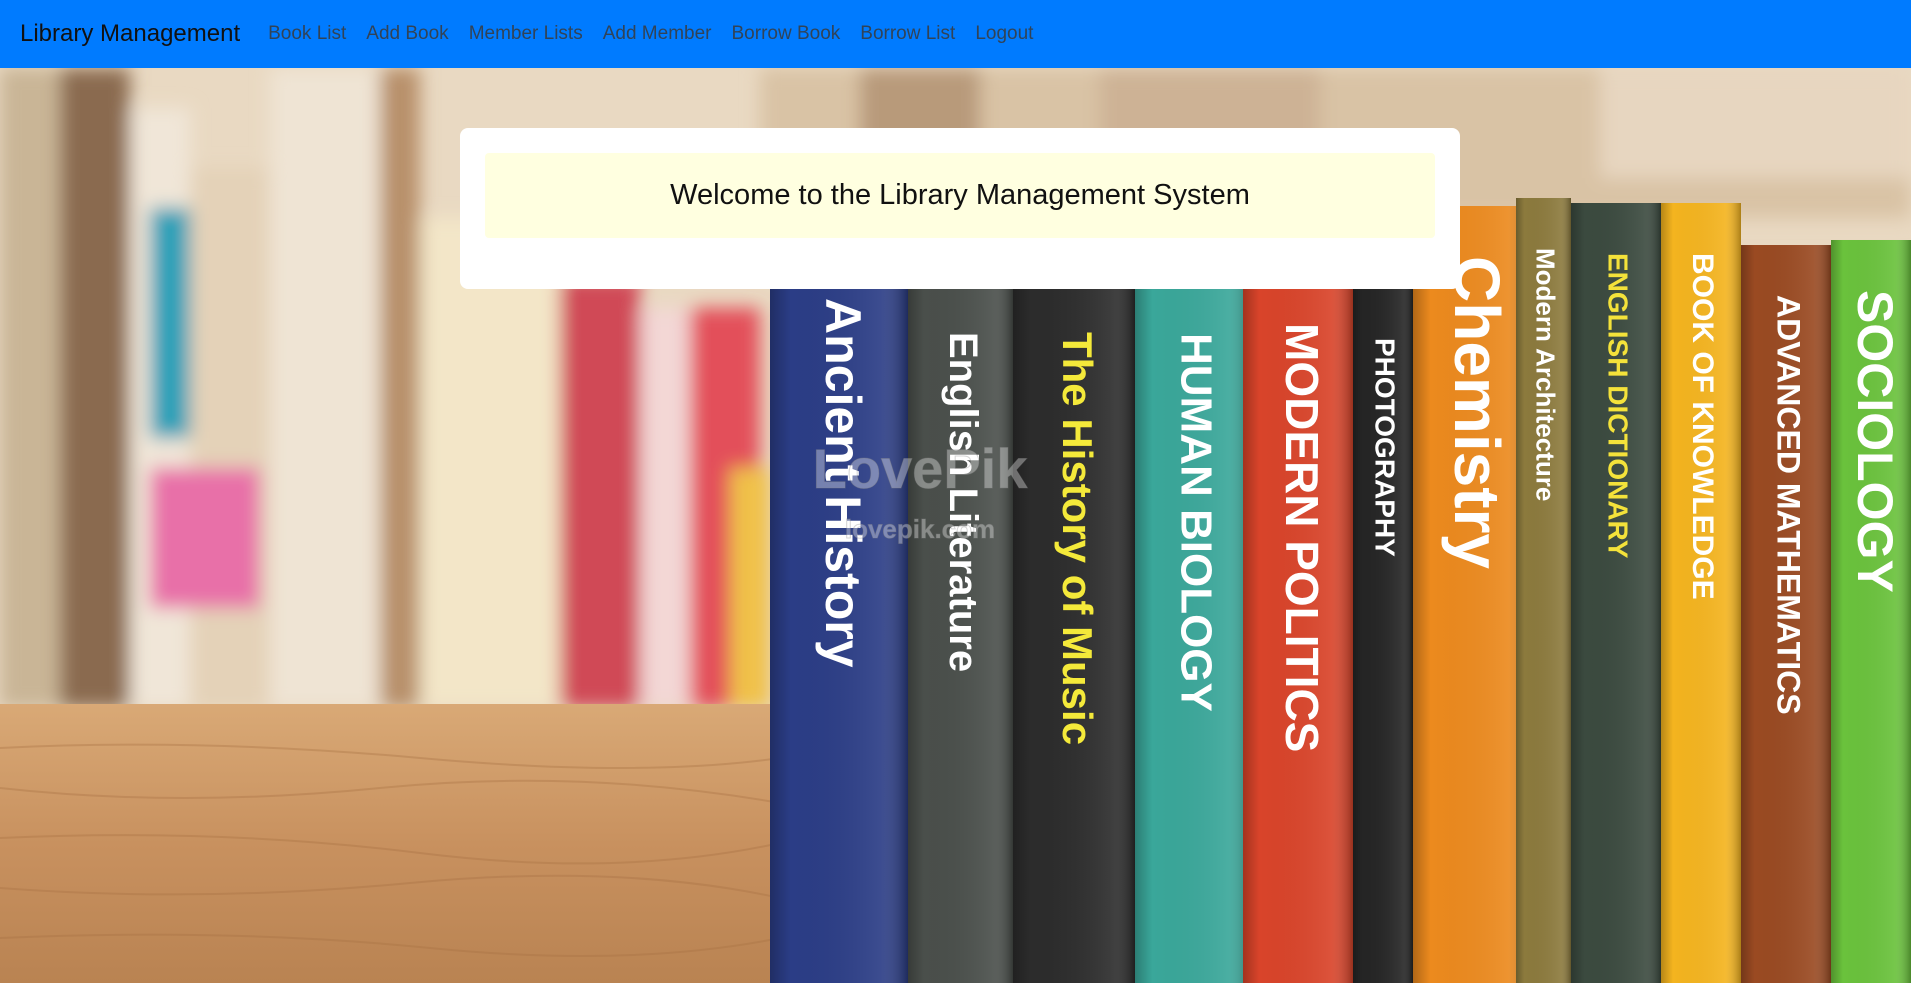 The width and height of the screenshot is (1911, 983). I want to click on welcome-alert: Welcome to the Library Management System, so click(960, 195).